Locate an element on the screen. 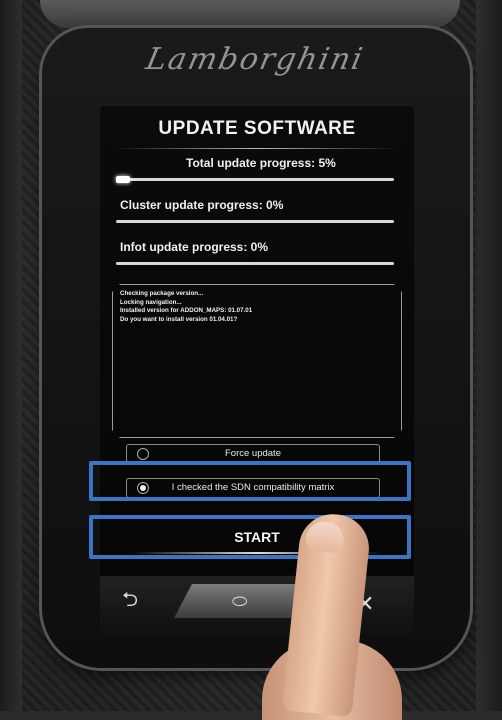 Image resolution: width=502 pixels, height=720 pixels. force-update-label: Force update is located at coordinates (253, 453).